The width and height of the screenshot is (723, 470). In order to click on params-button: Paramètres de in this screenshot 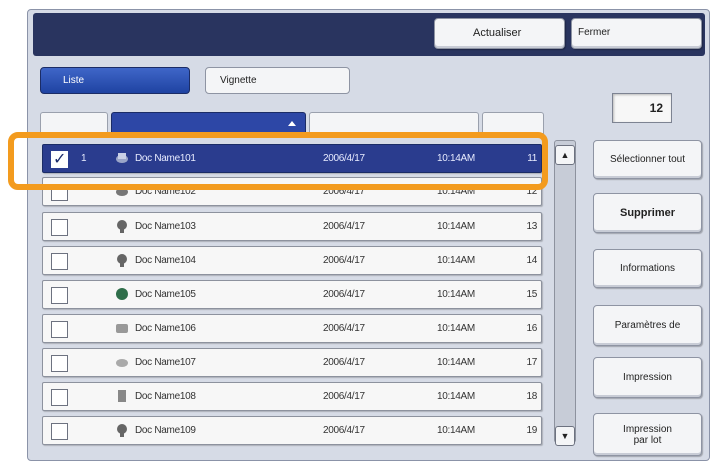, I will do `click(647, 325)`.